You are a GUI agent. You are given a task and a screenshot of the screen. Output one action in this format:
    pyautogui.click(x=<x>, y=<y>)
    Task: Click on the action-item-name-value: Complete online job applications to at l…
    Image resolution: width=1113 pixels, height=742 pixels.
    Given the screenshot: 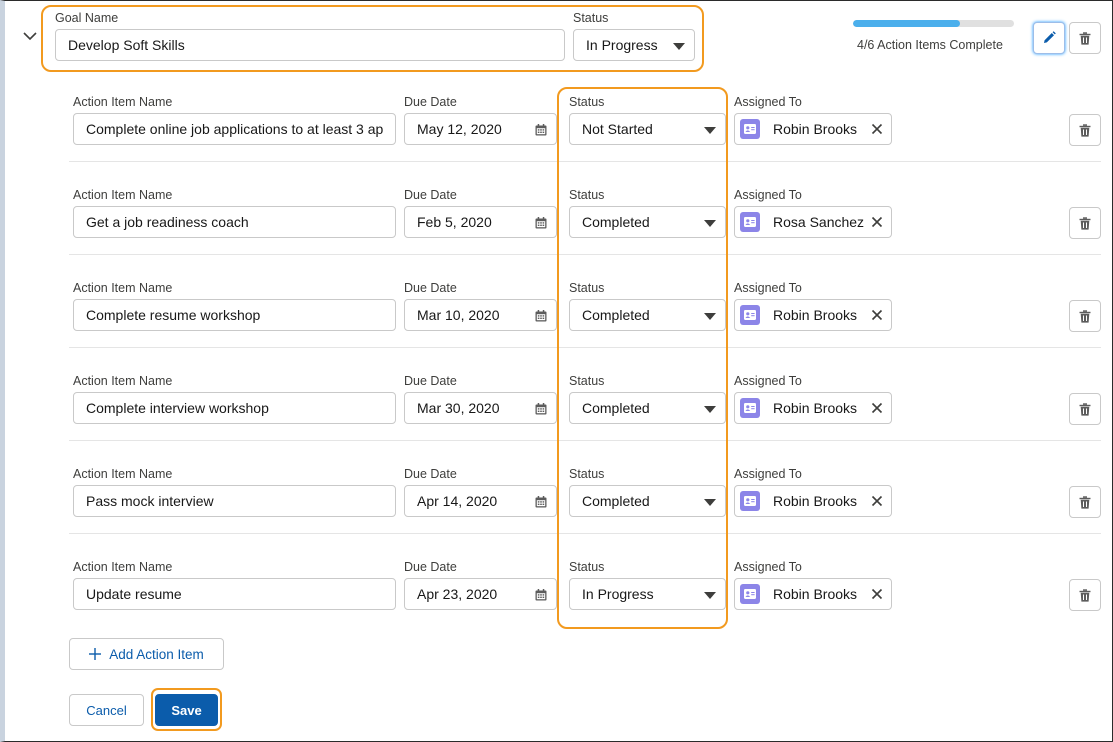 What is the action you would take?
    pyautogui.click(x=234, y=129)
    